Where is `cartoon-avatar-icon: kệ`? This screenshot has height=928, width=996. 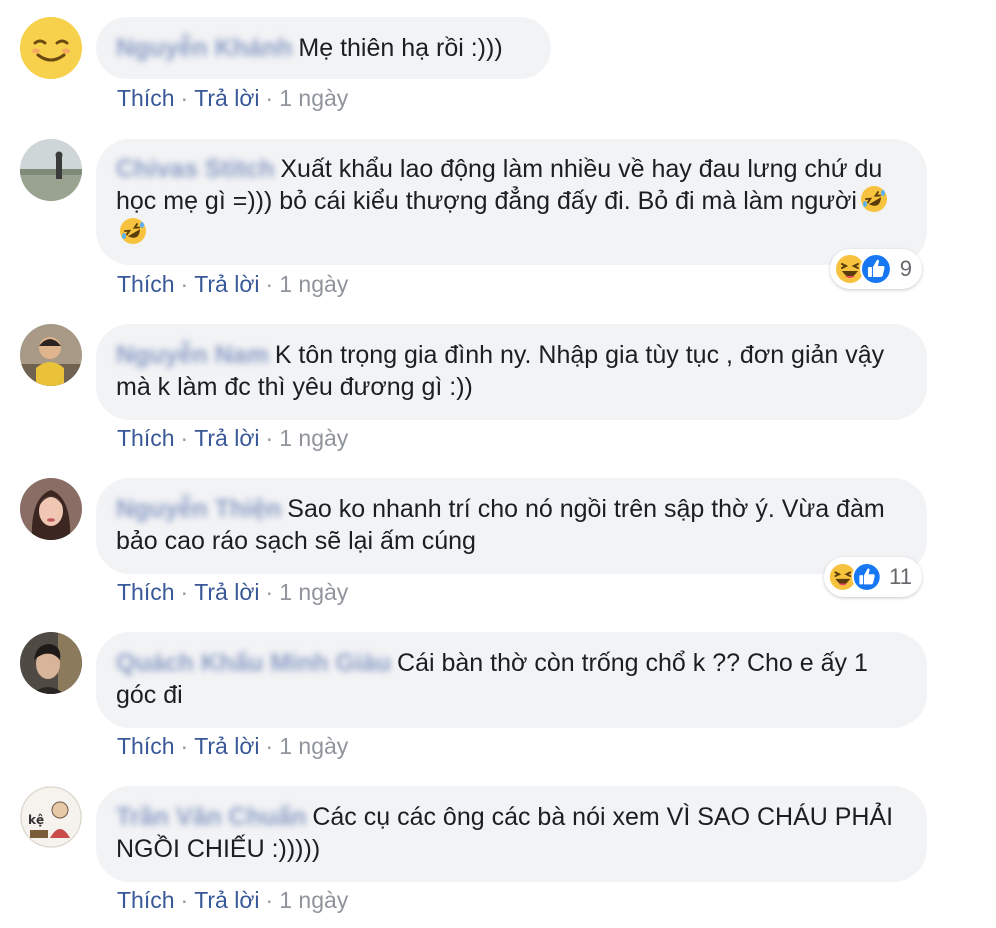
cartoon-avatar-icon: kệ is located at coordinates (51, 817).